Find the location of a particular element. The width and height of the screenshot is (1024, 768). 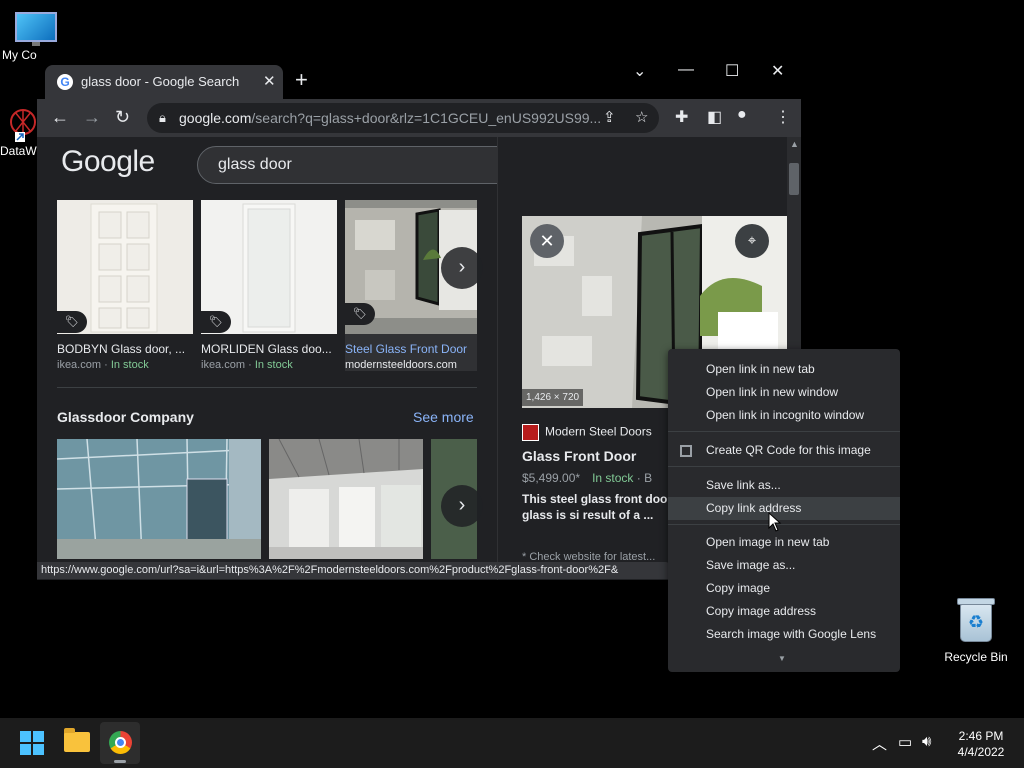

maximize-button: ☐ is located at coordinates (732, 71).